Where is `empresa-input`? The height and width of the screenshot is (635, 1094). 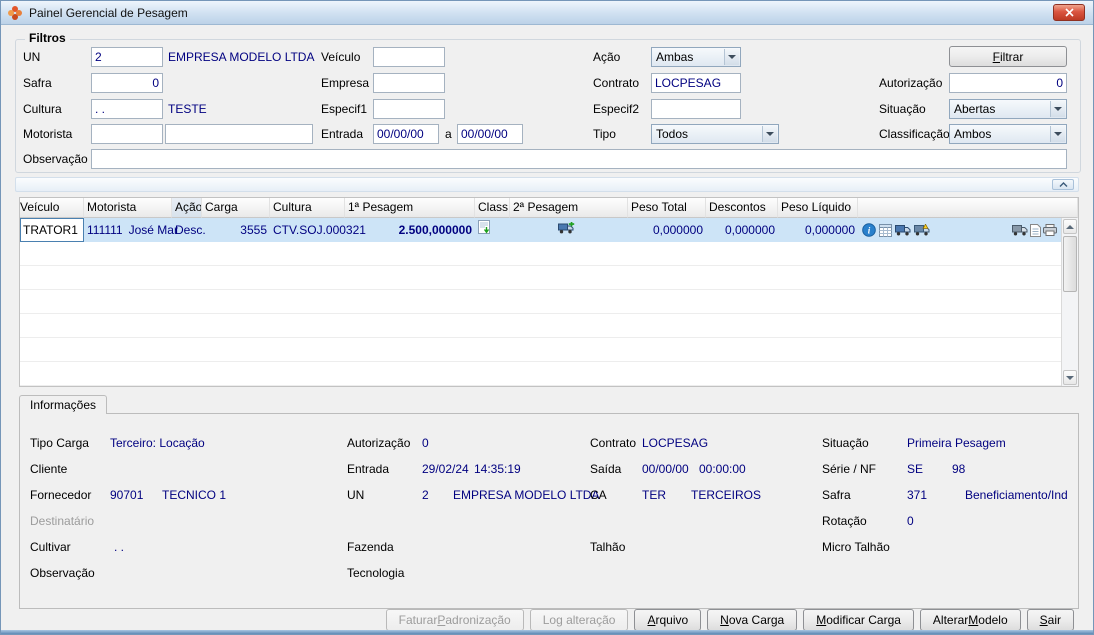
empresa-input is located at coordinates (409, 83).